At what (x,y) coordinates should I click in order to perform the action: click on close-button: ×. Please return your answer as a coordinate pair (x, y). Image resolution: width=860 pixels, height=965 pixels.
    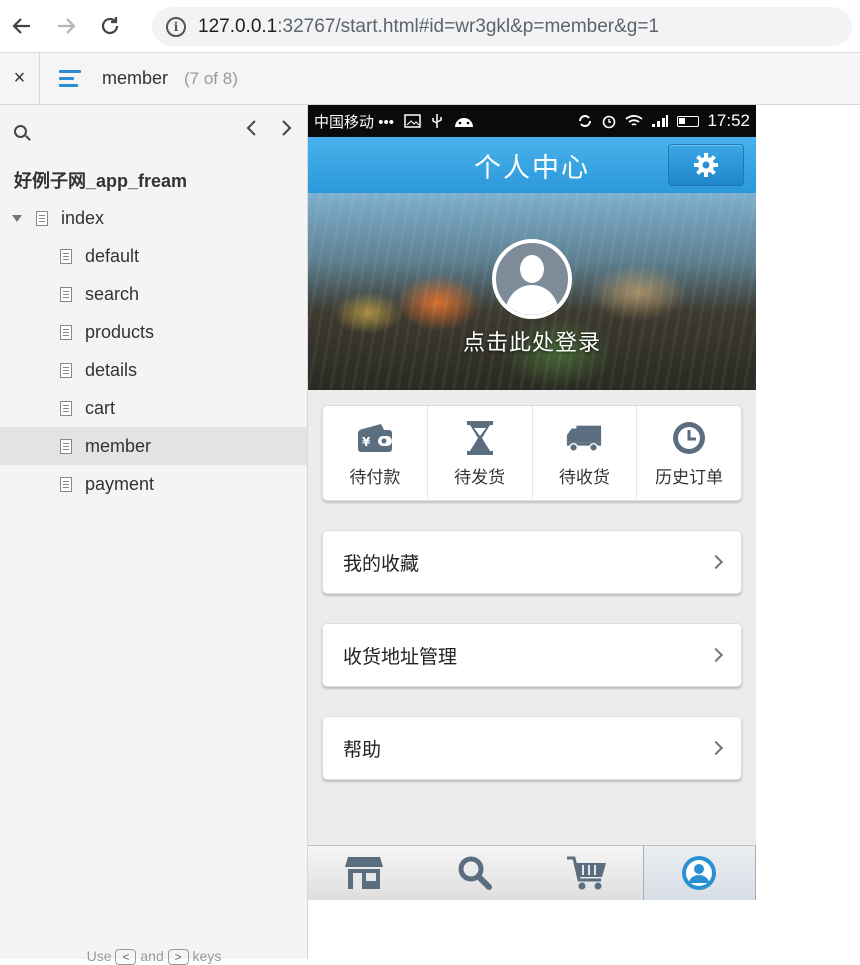
    Looking at the image, I should click on (20, 78).